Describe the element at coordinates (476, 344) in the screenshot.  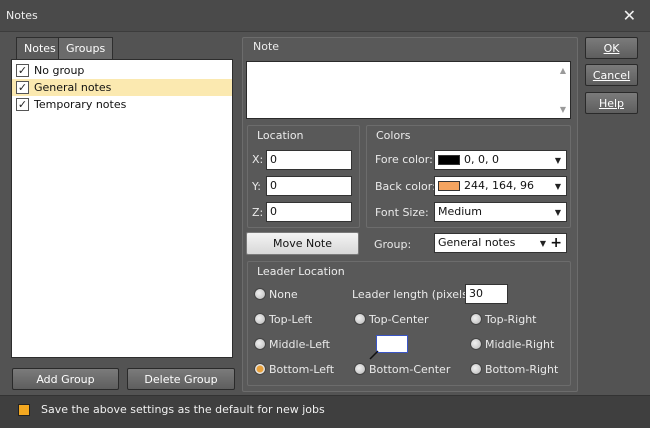
I see `radio-middle-right` at that location.